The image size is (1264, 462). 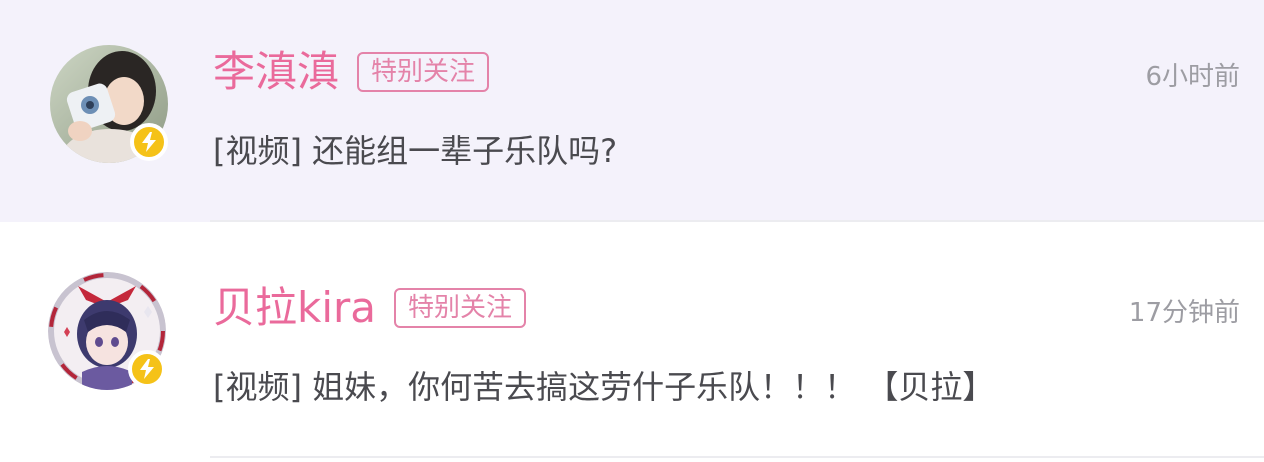 I want to click on name-line: 贝拉kira 特别关注, so click(x=370, y=308).